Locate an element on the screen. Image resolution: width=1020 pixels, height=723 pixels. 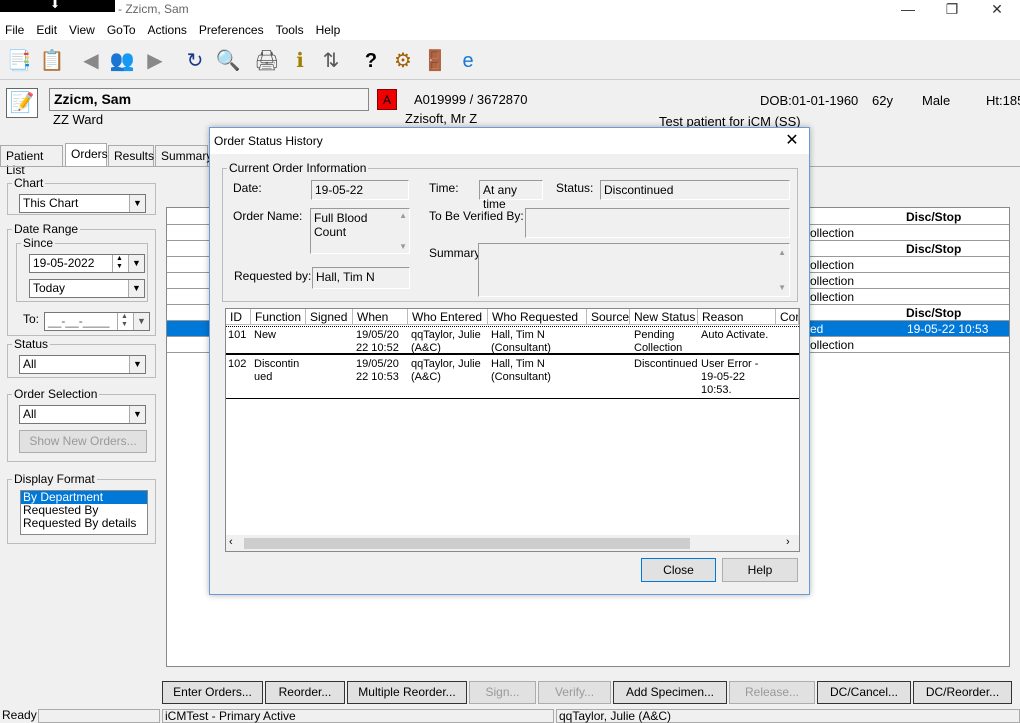
chart-group: Chart This Chart ▼ is located at coordinates (81, 195).